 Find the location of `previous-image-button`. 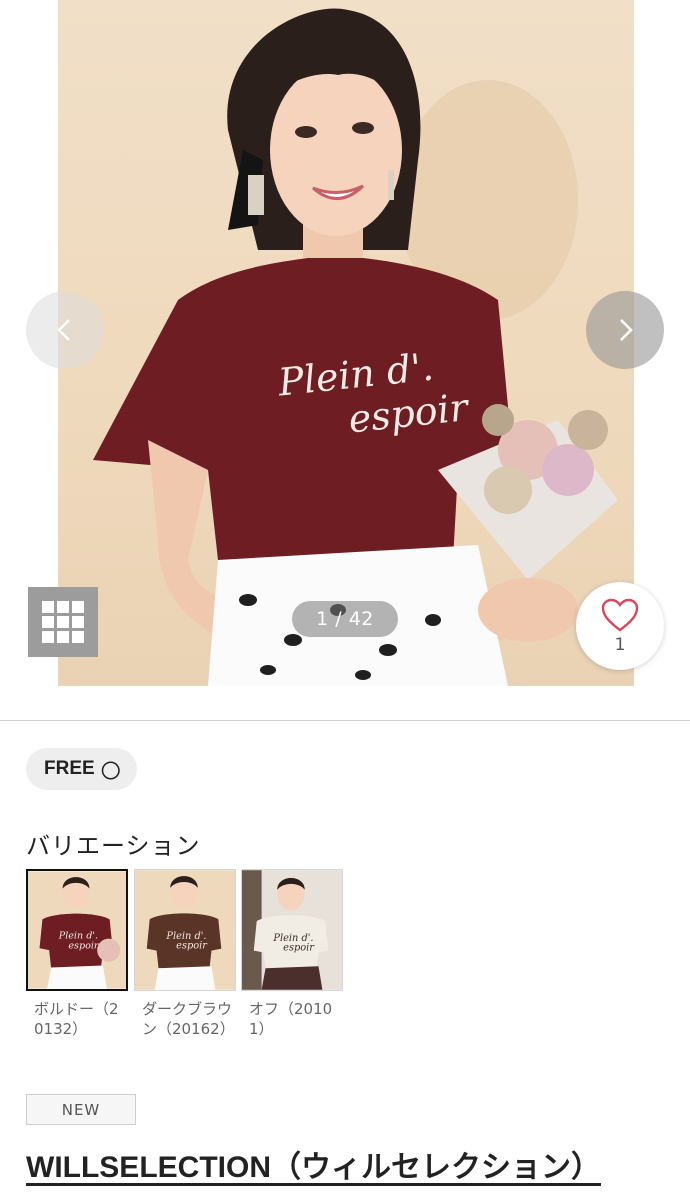

previous-image-button is located at coordinates (65, 330).